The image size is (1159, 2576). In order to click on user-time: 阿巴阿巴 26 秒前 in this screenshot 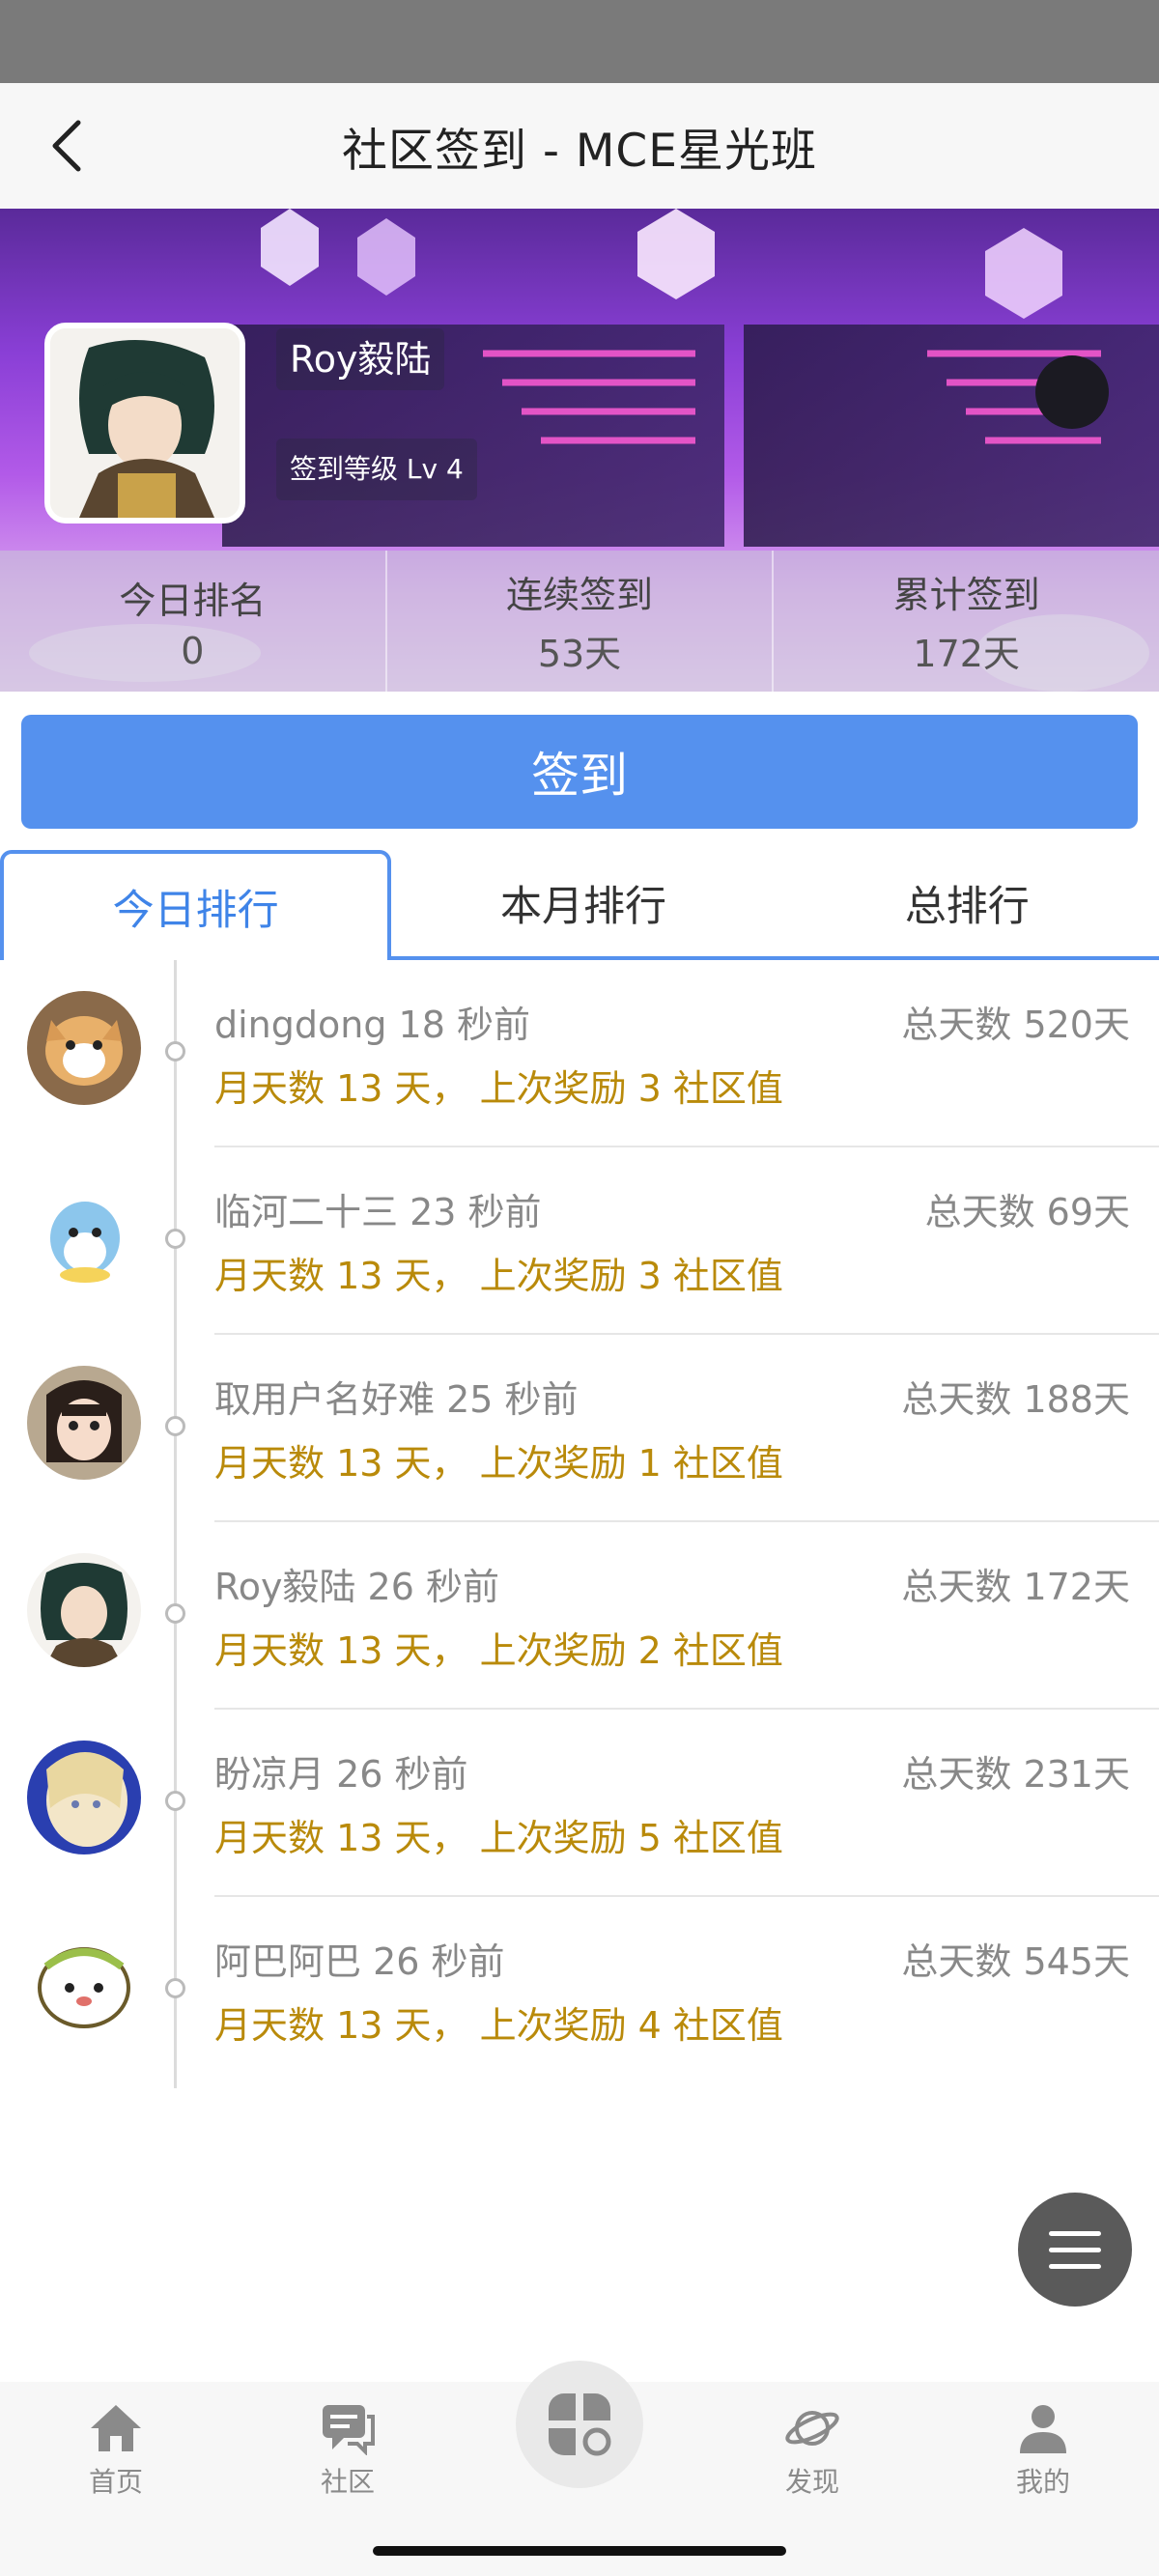, I will do `click(360, 1961)`.